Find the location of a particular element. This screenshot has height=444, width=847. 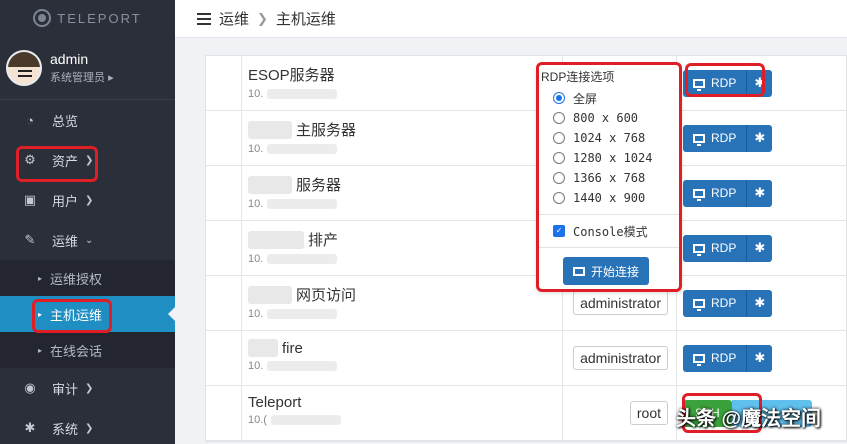

sidebar-item-system: ✱ 系统 ❯ is located at coordinates (87, 426).